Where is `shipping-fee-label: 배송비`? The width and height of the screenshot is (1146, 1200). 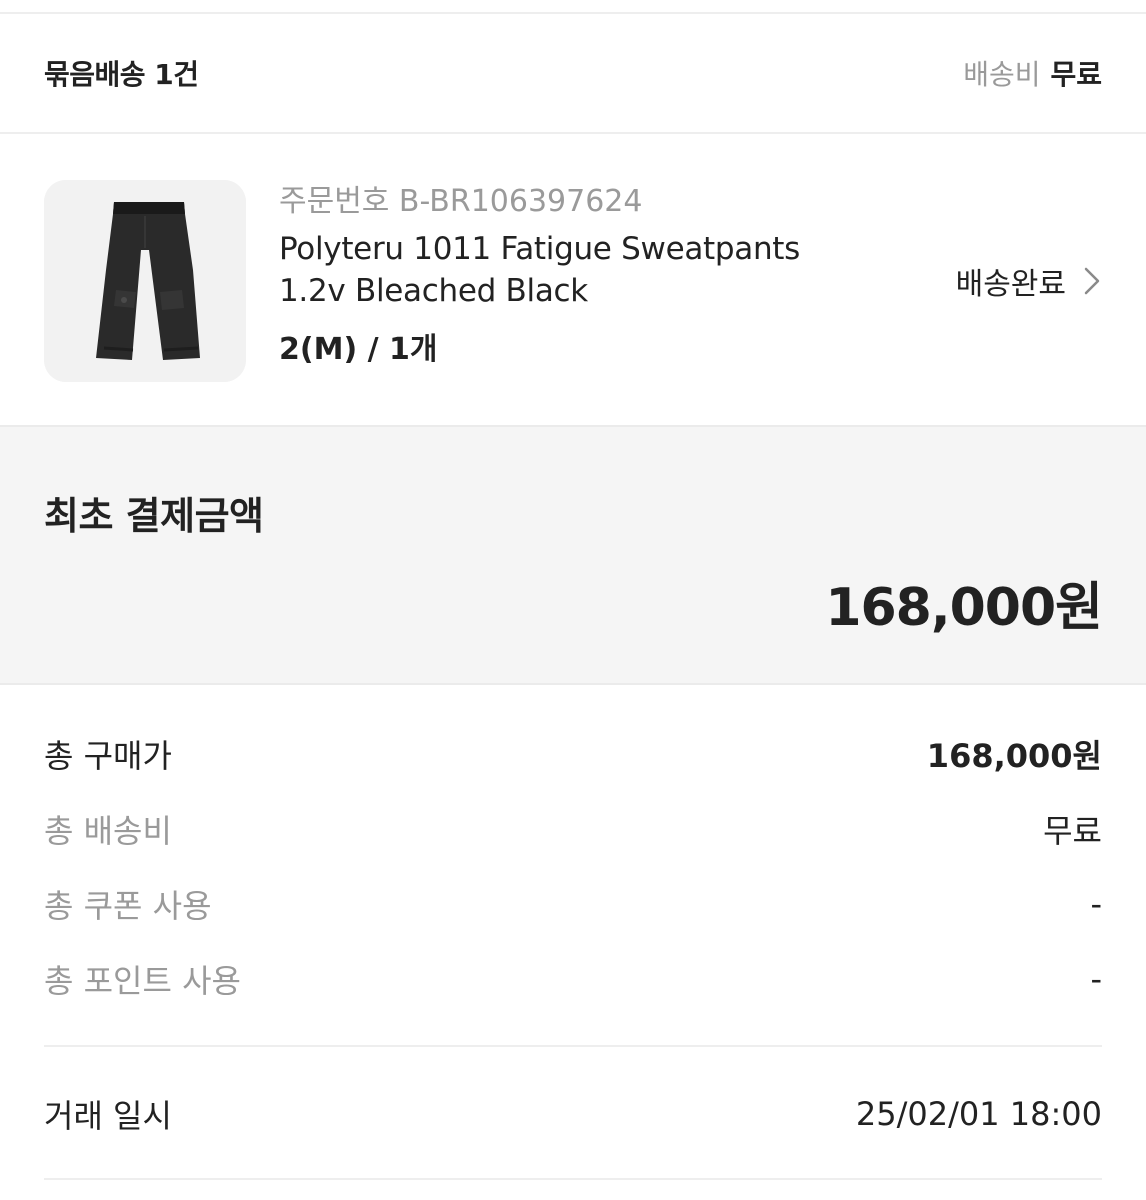
shipping-fee-label: 배송비 is located at coordinates (1002, 74).